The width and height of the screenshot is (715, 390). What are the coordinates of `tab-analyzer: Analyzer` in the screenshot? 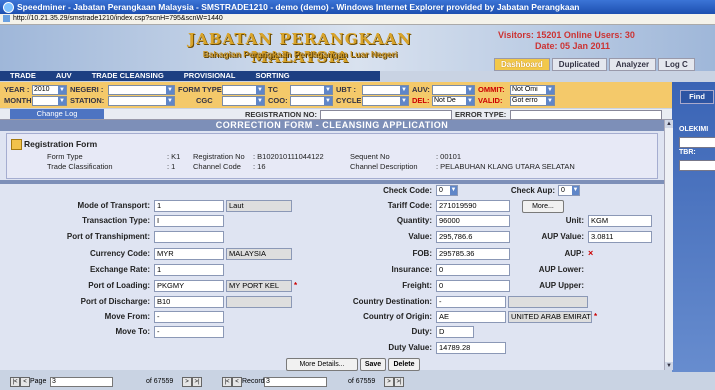 It's located at (632, 64).